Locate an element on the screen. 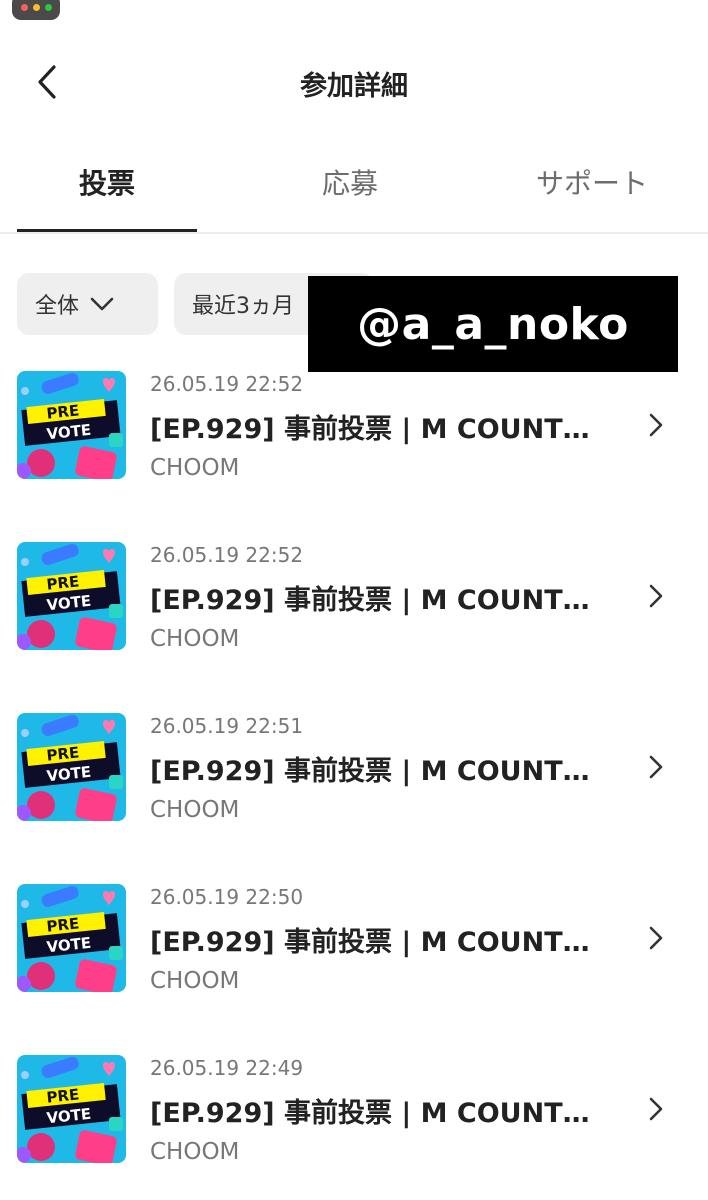 Image resolution: width=708 pixels, height=1200 pixels. dot-green is located at coordinates (48, 7).